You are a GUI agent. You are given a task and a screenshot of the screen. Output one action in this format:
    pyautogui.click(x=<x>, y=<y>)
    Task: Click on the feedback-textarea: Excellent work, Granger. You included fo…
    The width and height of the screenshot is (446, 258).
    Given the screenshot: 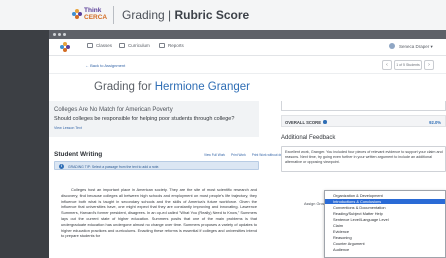 What is the action you would take?
    pyautogui.click(x=363, y=159)
    